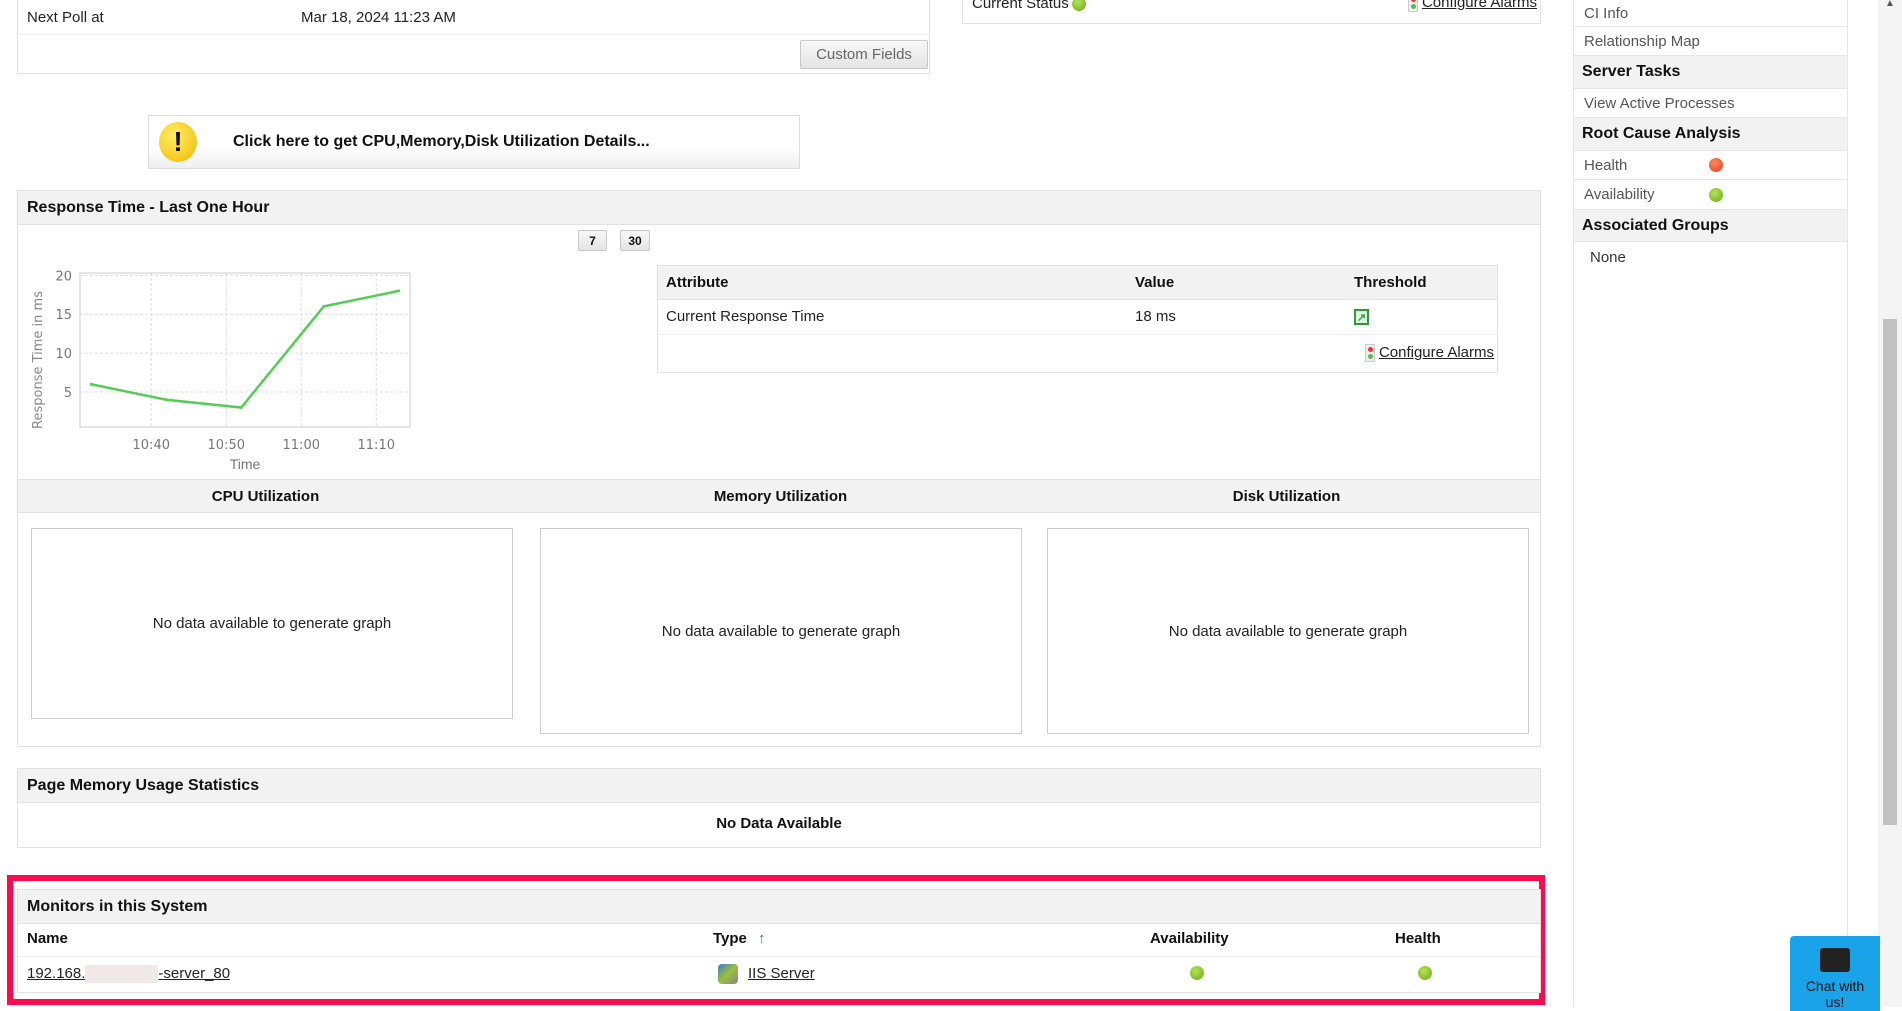  I want to click on configure-alarms-top: Configure Alarms, so click(1472, 6).